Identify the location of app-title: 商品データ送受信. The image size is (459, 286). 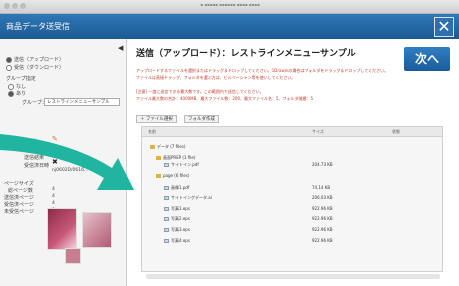
(38, 26).